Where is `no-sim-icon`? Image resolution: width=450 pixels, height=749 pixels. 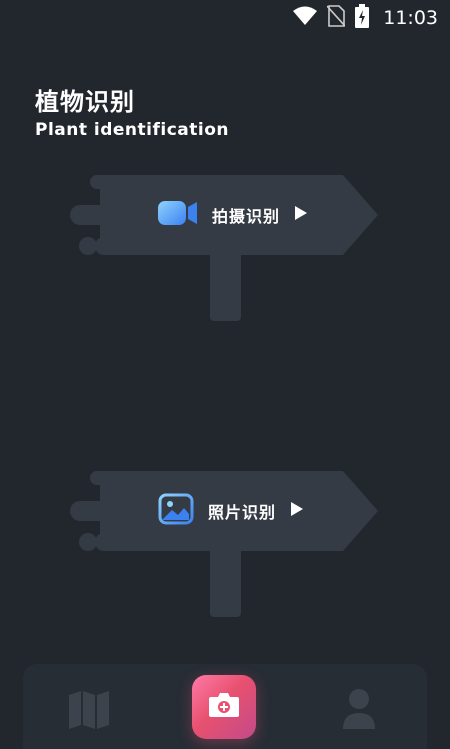 no-sim-icon is located at coordinates (336, 18).